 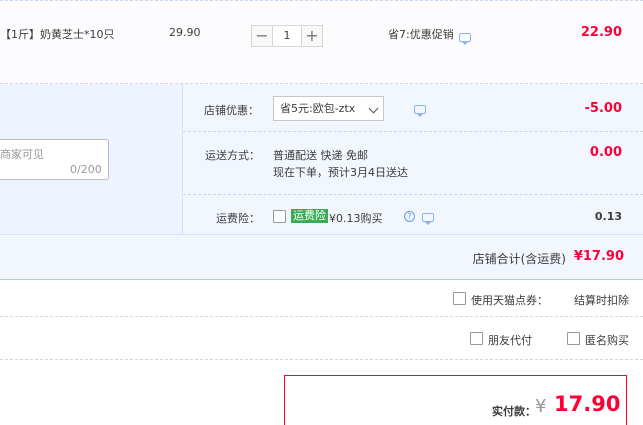 I want to click on item-spec: 【1斤】奶黄芝士*10只, so click(x=57, y=34).